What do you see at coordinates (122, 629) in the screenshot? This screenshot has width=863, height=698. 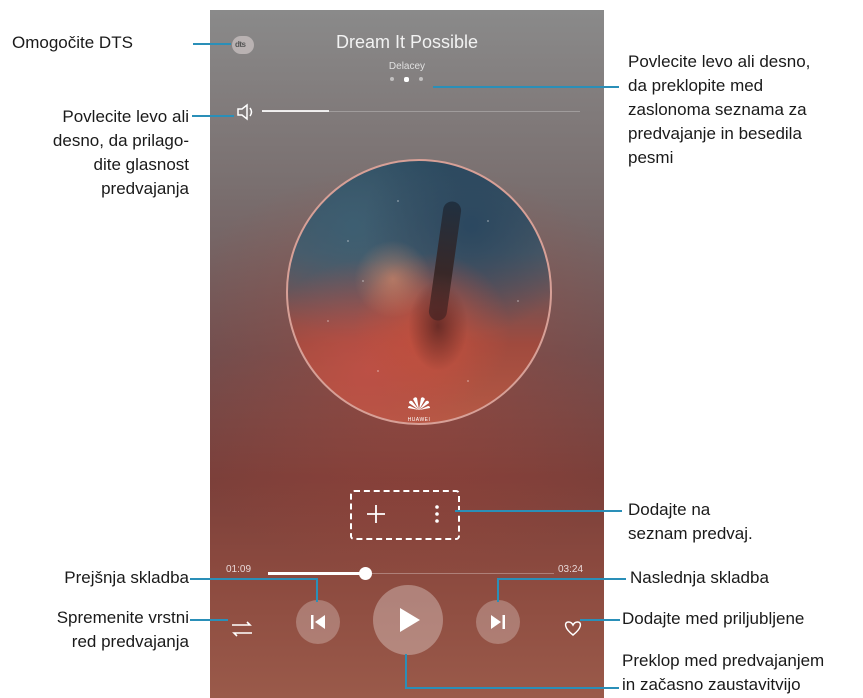 I see `annotation-order: Spremenite vrstni red predvajanja` at bounding box center [122, 629].